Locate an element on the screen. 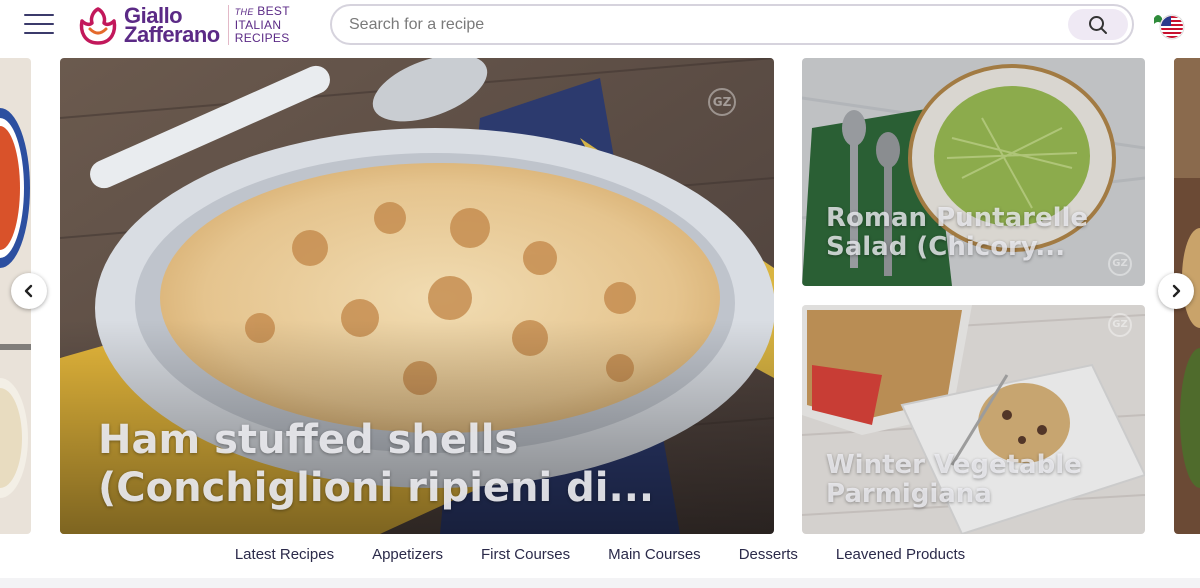 This screenshot has height=588, width=1200. tagline-best: BEST is located at coordinates (273, 11).